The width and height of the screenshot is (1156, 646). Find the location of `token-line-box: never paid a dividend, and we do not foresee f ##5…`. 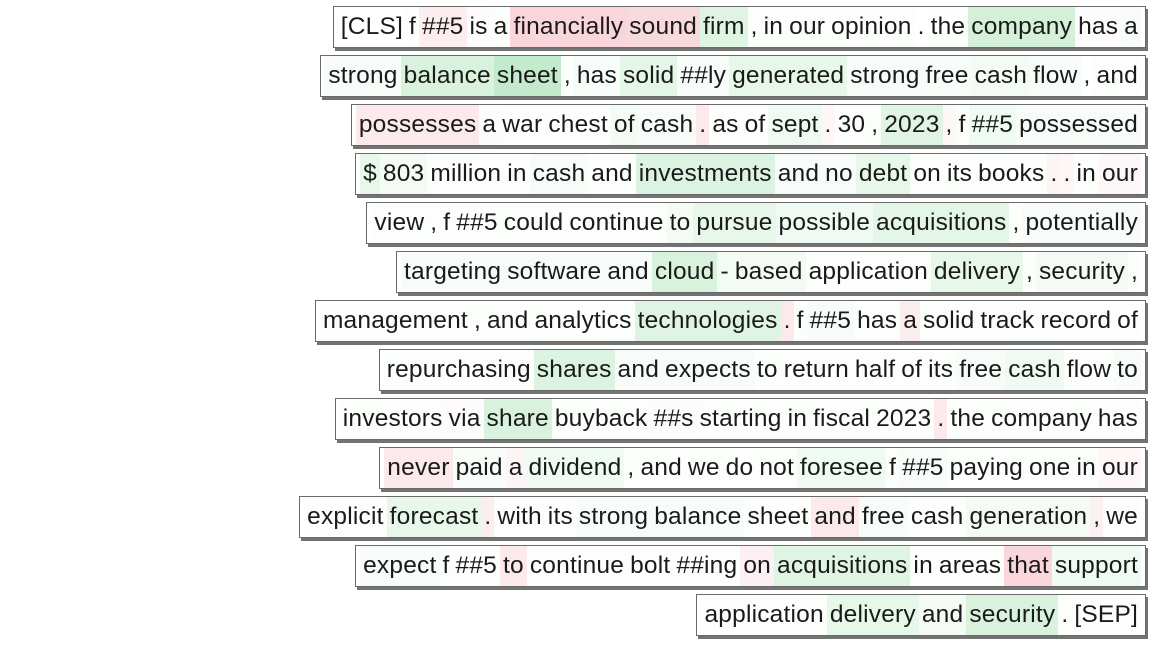

token-line-box: never paid a dividend, and we do not foresee f ##5… is located at coordinates (762, 468).